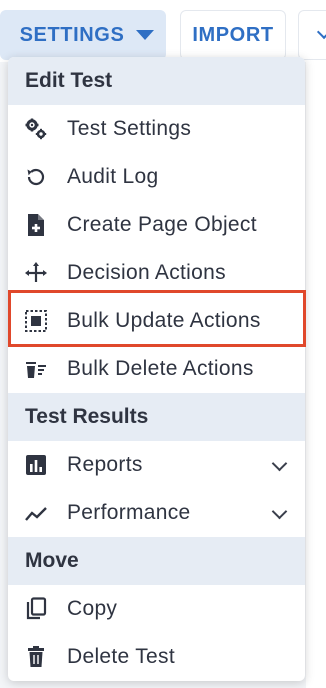 The image size is (326, 688). I want to click on menu-item-bulk-update-actions: Bulk Update Actions, so click(156, 321).